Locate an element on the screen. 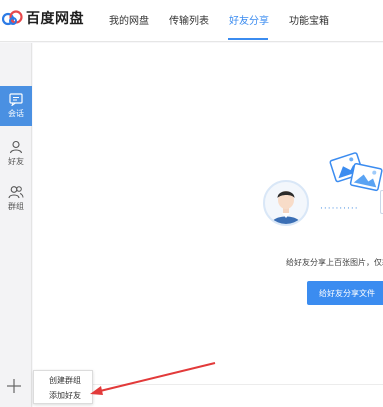 The width and height of the screenshot is (383, 407). share-file-button: 给好友分享文件 is located at coordinates (345, 293).